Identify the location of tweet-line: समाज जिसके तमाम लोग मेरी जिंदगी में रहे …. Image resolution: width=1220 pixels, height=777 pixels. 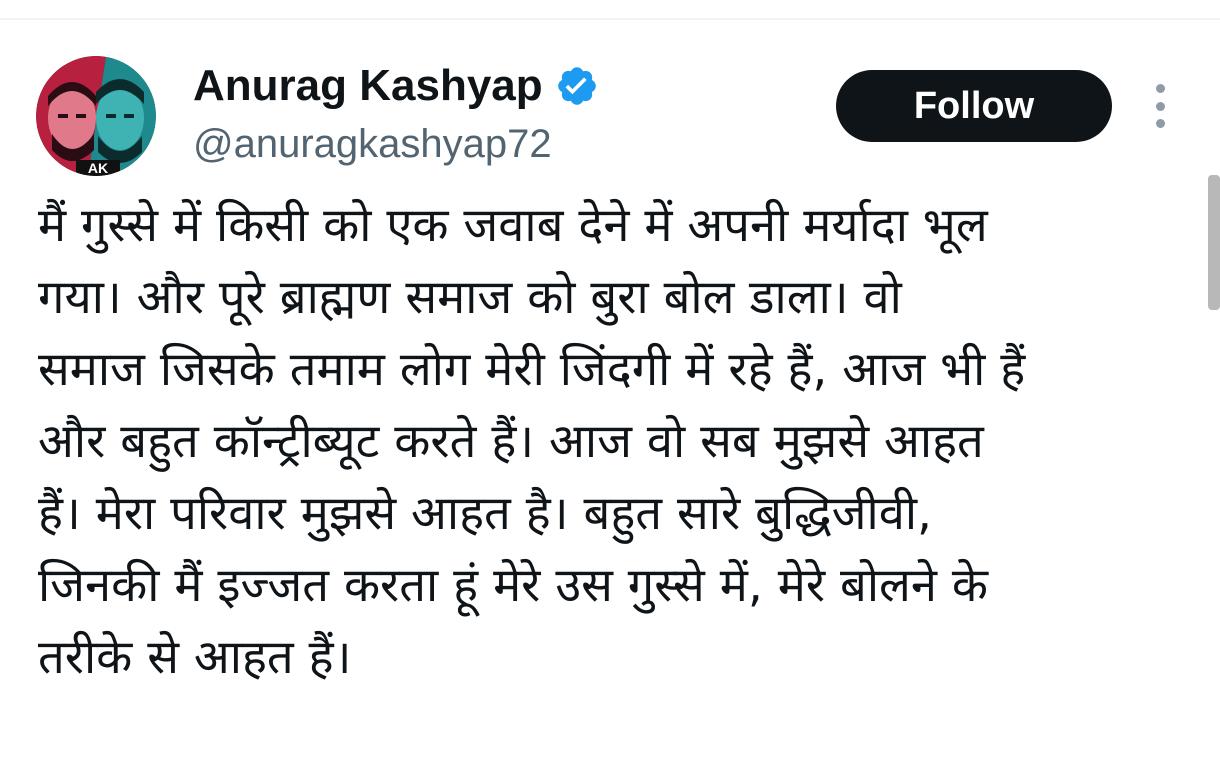
(532, 369).